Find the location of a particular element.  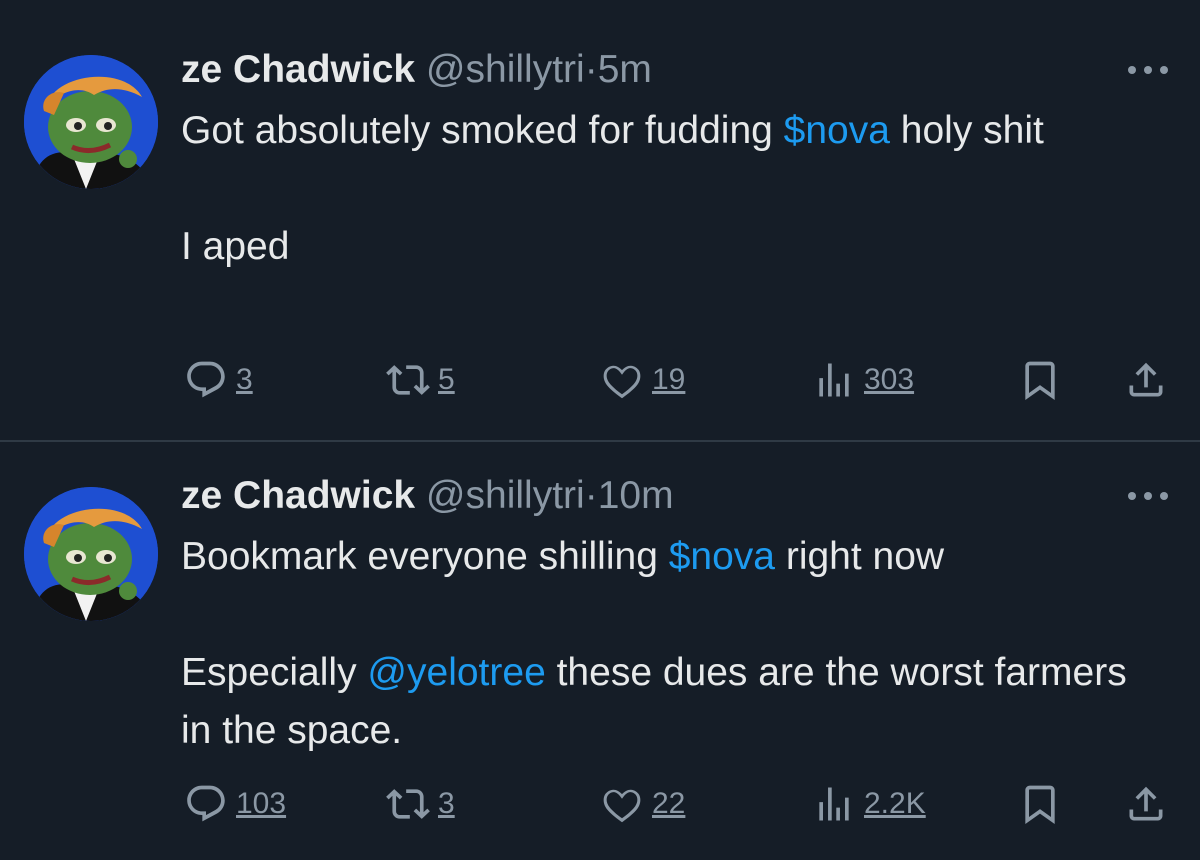

text-run: holy shit is located at coordinates (966, 130).